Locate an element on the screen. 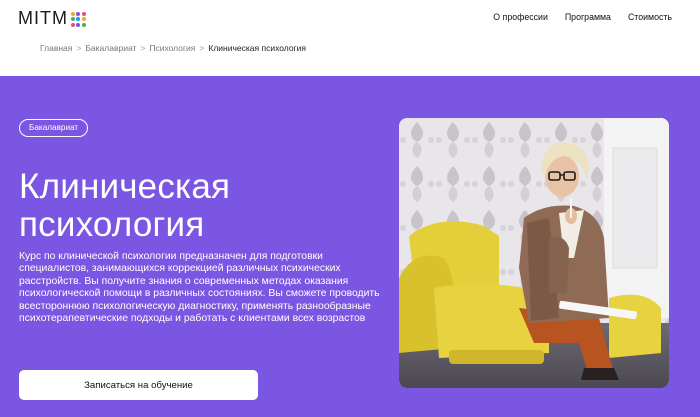 The height and width of the screenshot is (417, 700). page-title: Клиническая психология is located at coordinates (189, 206).